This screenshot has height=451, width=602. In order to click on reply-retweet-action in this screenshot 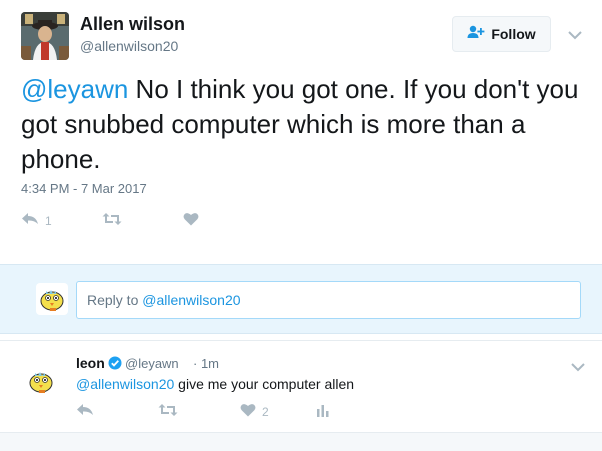, I will do `click(168, 411)`.